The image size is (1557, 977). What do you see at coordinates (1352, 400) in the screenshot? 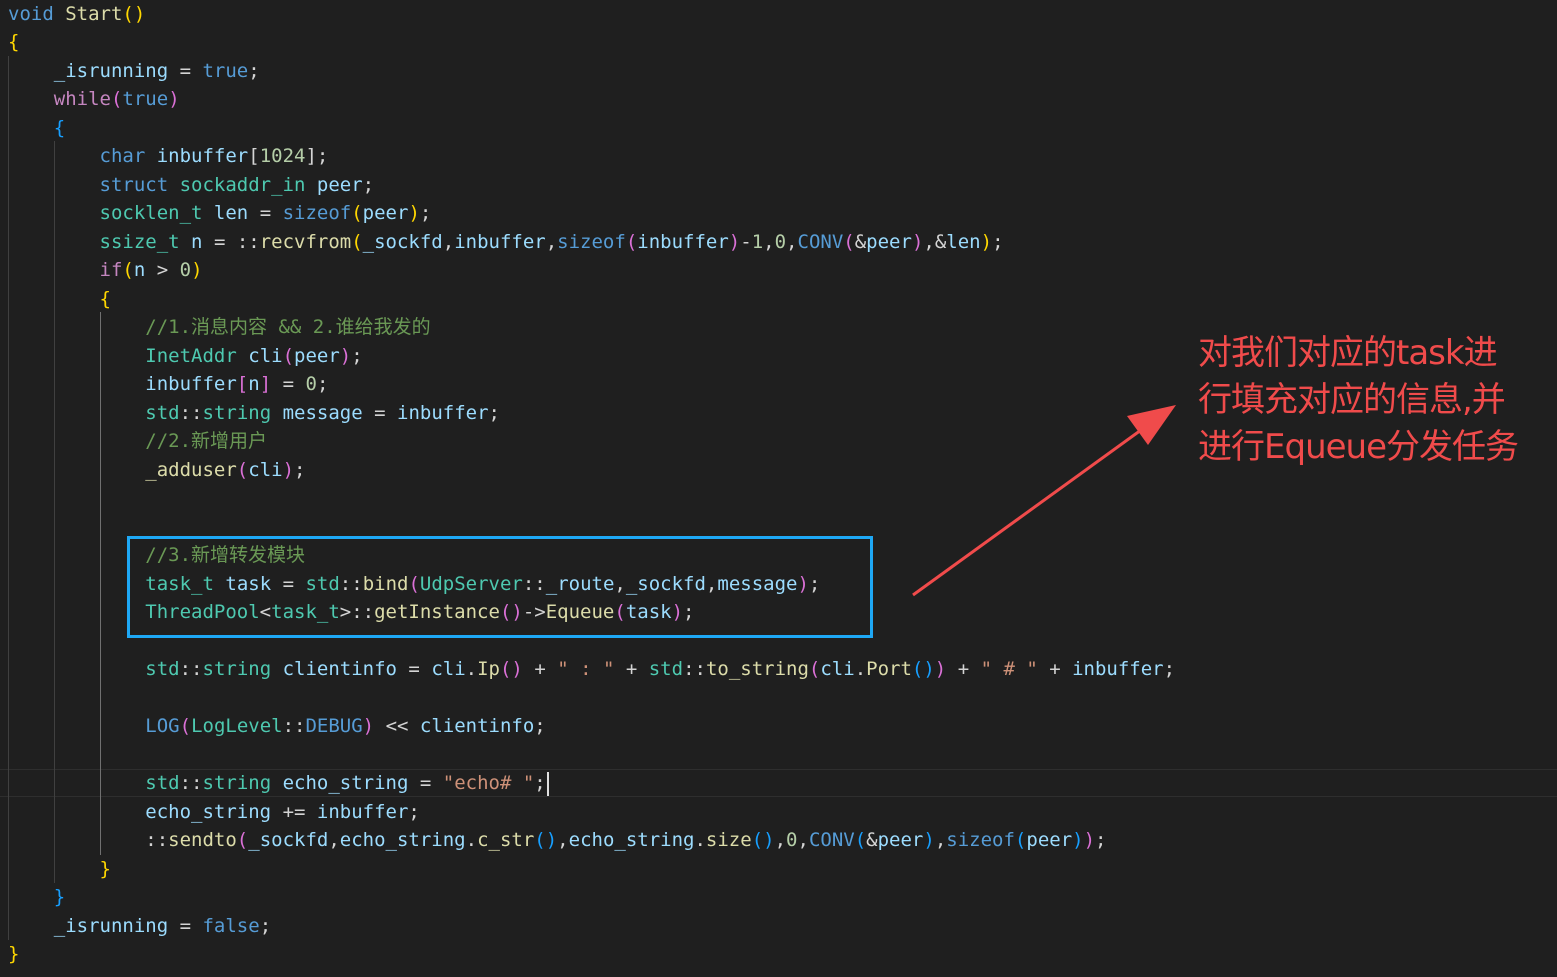
I see `annotation-line: 行填充对应的信息,并` at bounding box center [1352, 400].